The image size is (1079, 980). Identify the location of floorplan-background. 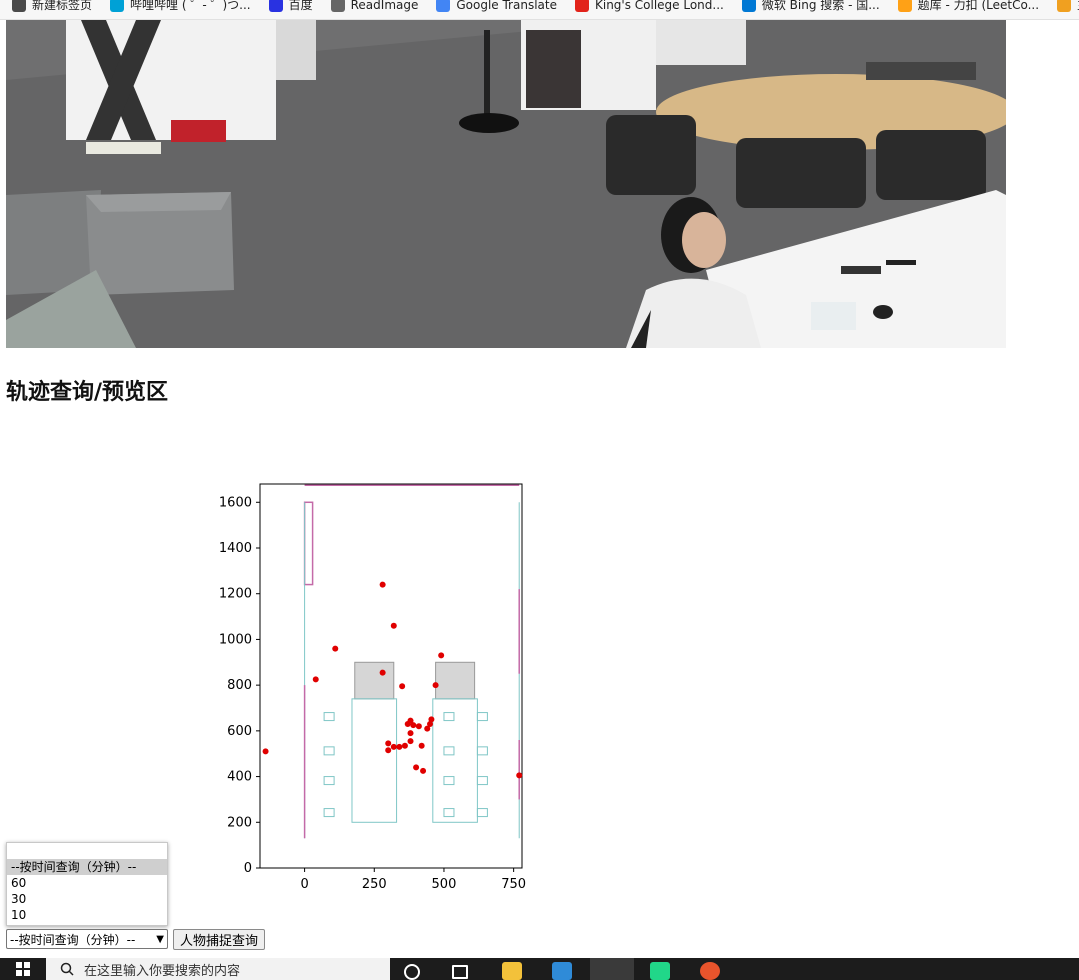
(411, 661).